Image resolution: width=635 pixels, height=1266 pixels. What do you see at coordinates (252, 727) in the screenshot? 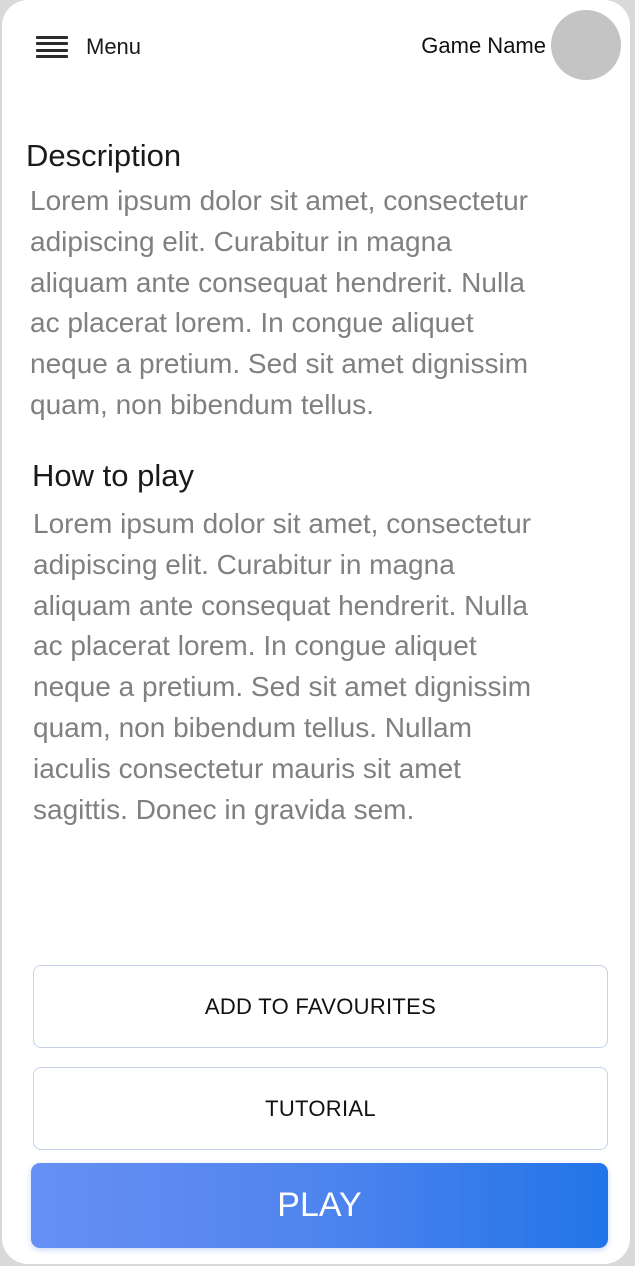
I see `how-to-play-line: quam, non bibendum tellus. Nullam` at bounding box center [252, 727].